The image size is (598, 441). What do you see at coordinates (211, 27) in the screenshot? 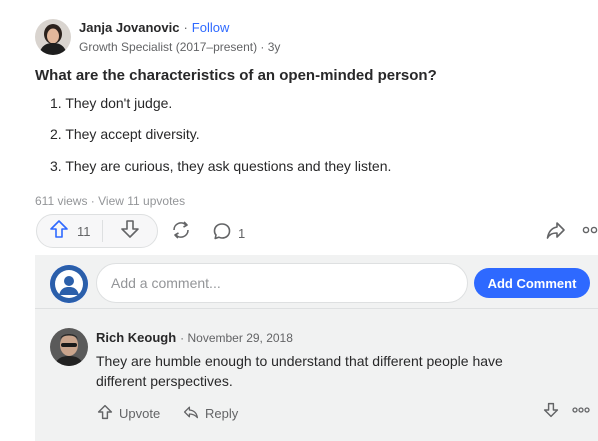
I see `follow-button: Follow` at bounding box center [211, 27].